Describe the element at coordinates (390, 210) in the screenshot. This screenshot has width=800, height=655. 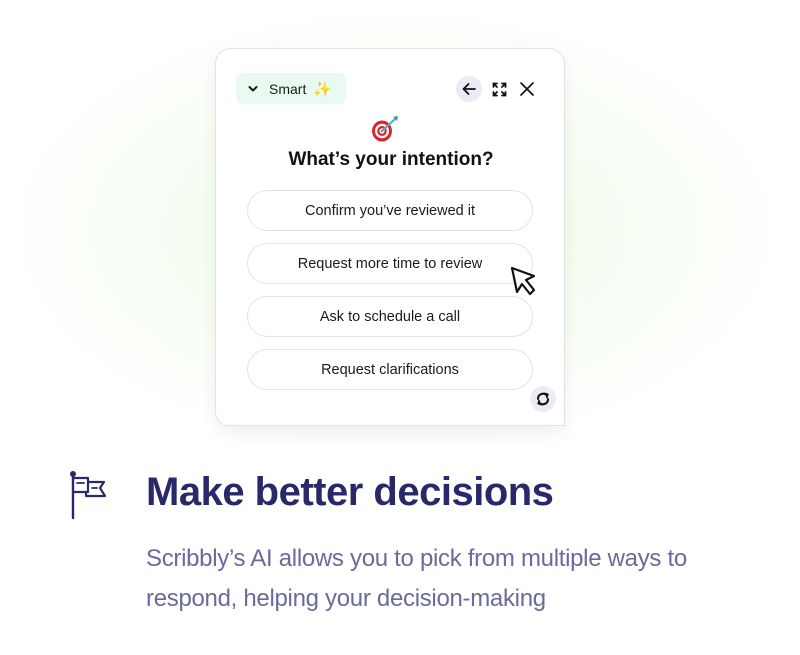
I see `option-confirm-reviewed: Confirm you’ve reviewed it` at that location.